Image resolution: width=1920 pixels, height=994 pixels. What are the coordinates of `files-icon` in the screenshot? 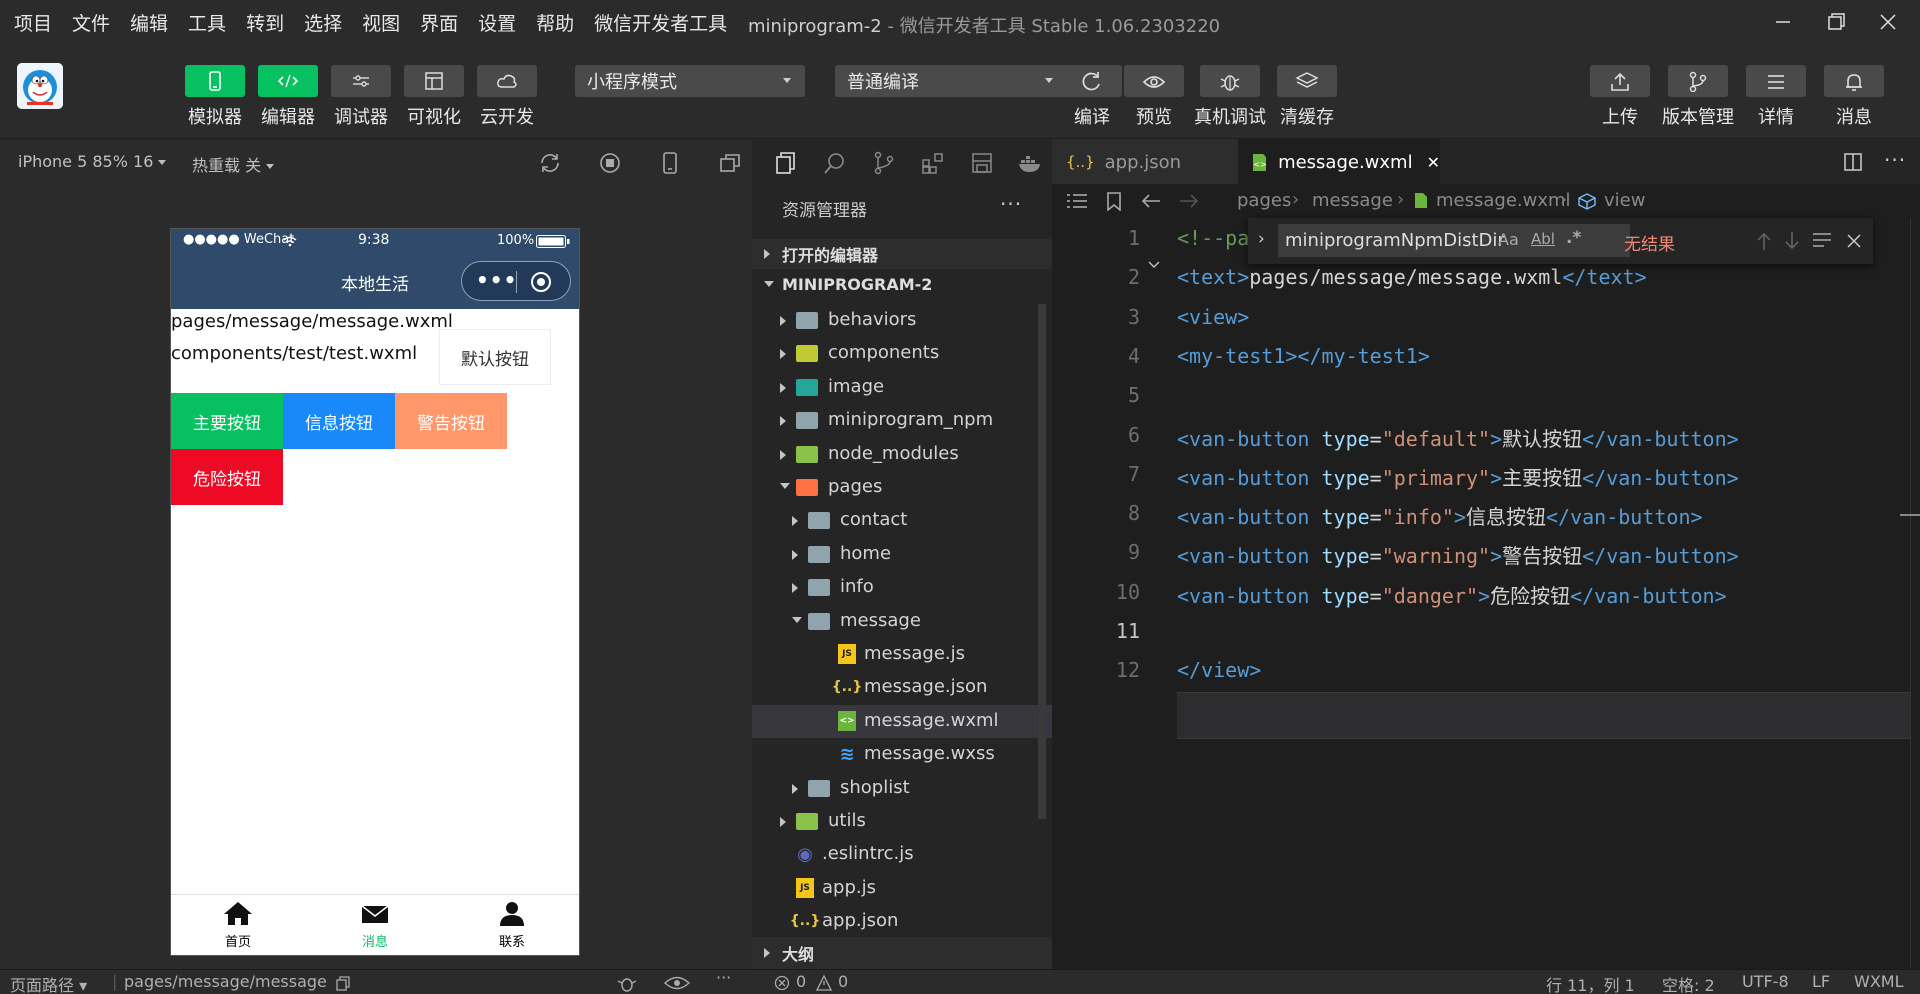 It's located at (786, 163).